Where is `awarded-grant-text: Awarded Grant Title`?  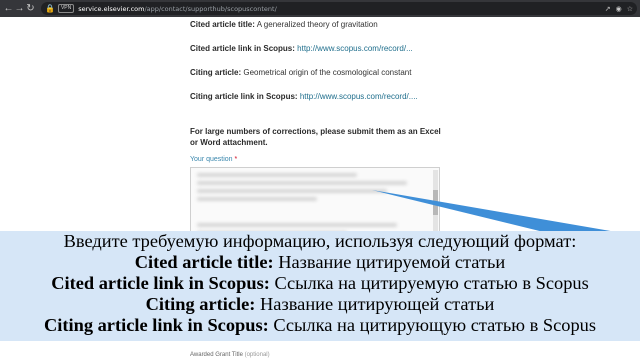
awarded-grant-text: Awarded Grant Title is located at coordinates (216, 355).